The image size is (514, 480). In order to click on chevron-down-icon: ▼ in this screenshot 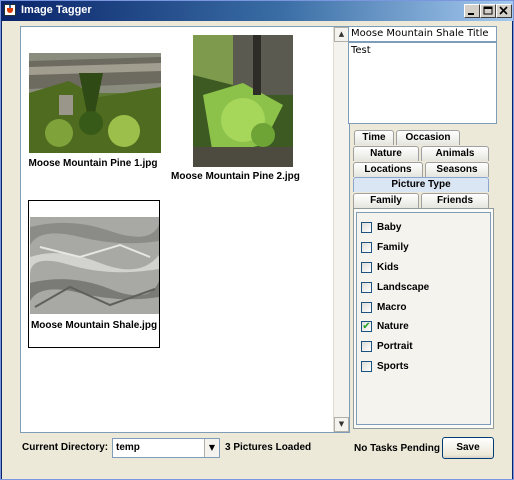, I will do `click(211, 448)`.